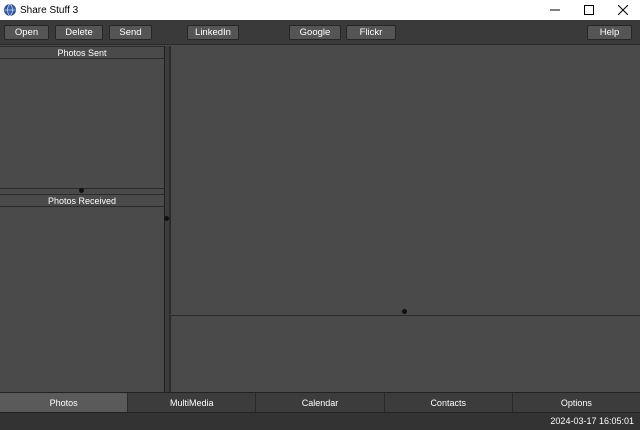 The height and width of the screenshot is (430, 640). I want to click on close-icon, so click(623, 10).